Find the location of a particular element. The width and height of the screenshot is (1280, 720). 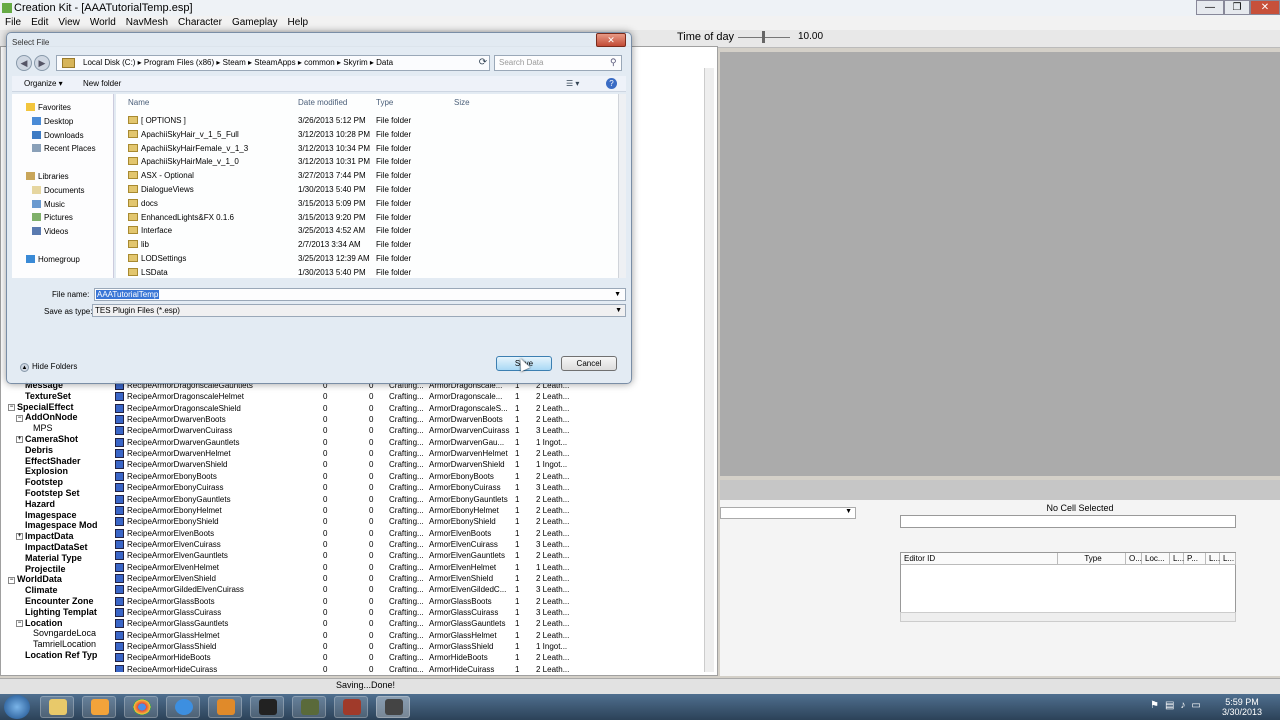

tree-item: TamrielLocation is located at coordinates (64, 644).